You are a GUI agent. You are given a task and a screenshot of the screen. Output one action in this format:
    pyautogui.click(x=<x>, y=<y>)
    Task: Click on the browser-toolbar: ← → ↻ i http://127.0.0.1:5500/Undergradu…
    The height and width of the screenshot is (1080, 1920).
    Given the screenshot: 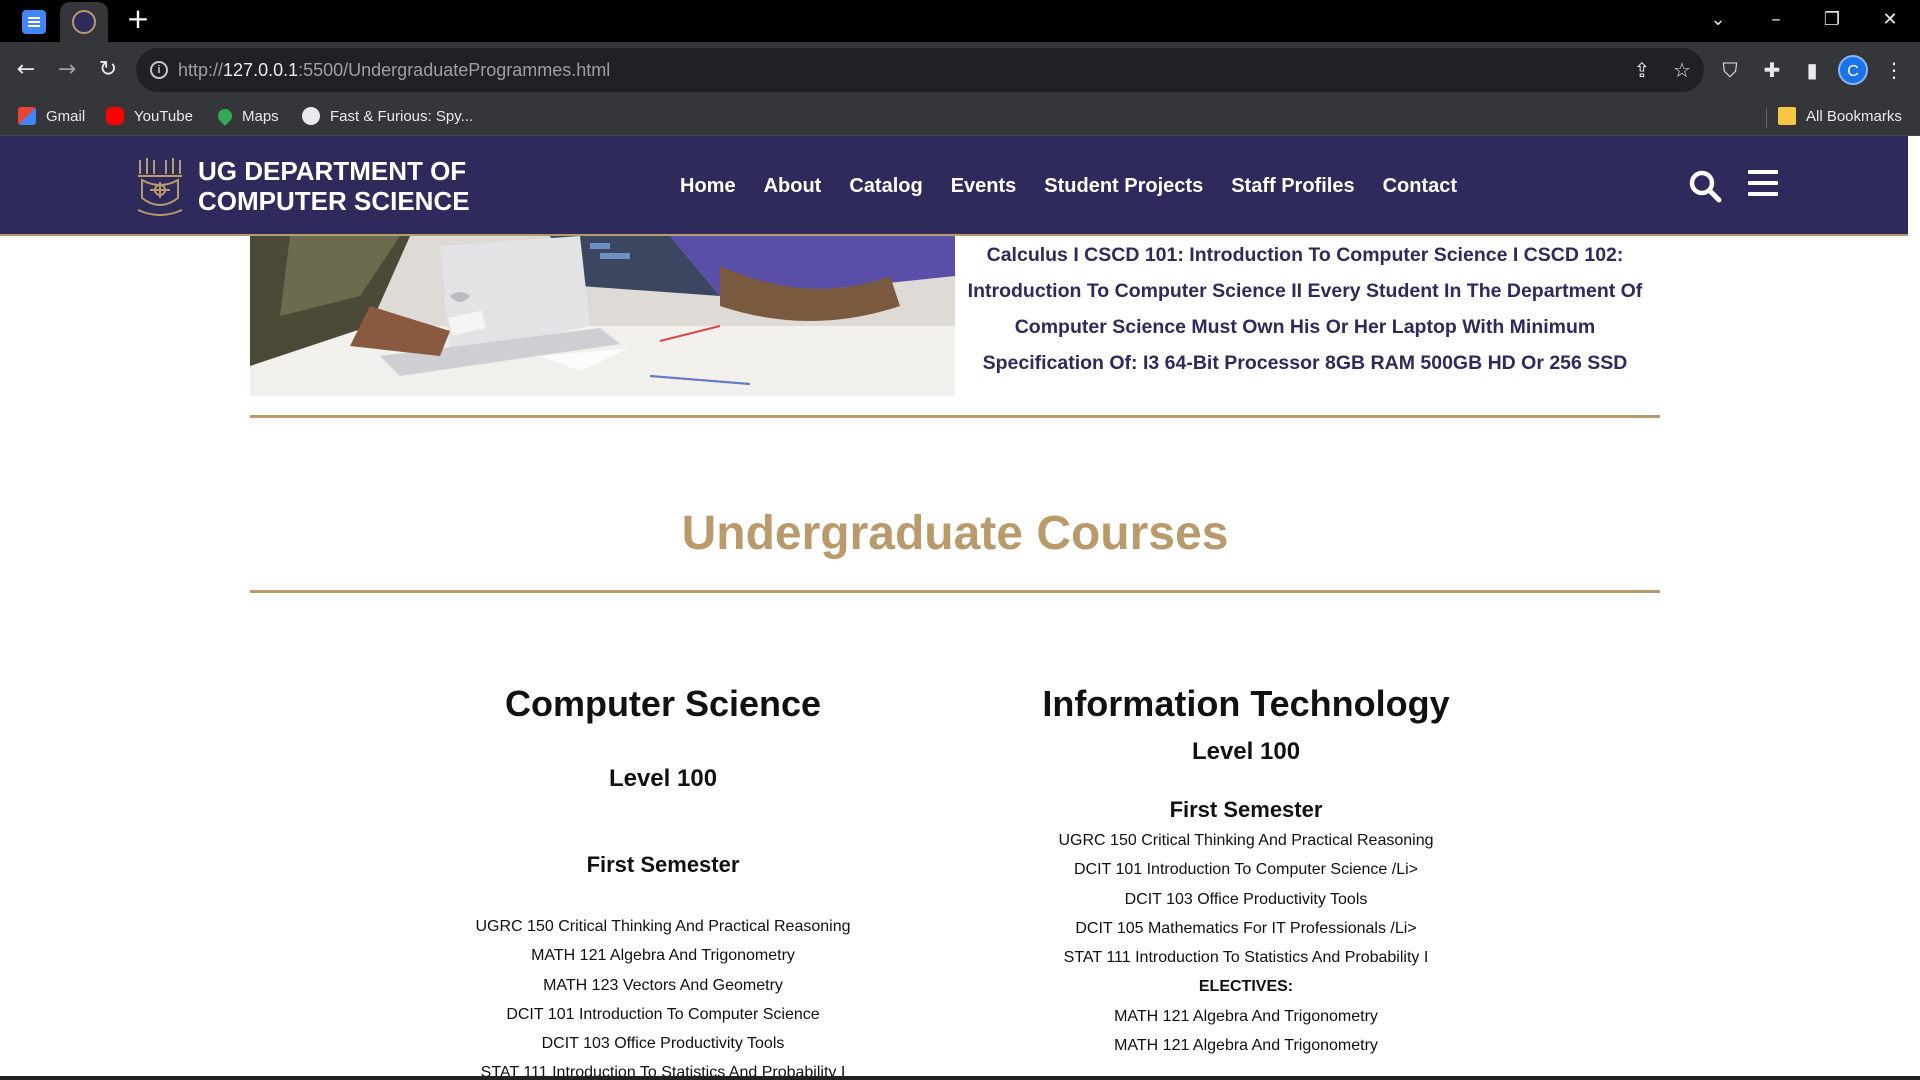 What is the action you would take?
    pyautogui.click(x=960, y=70)
    